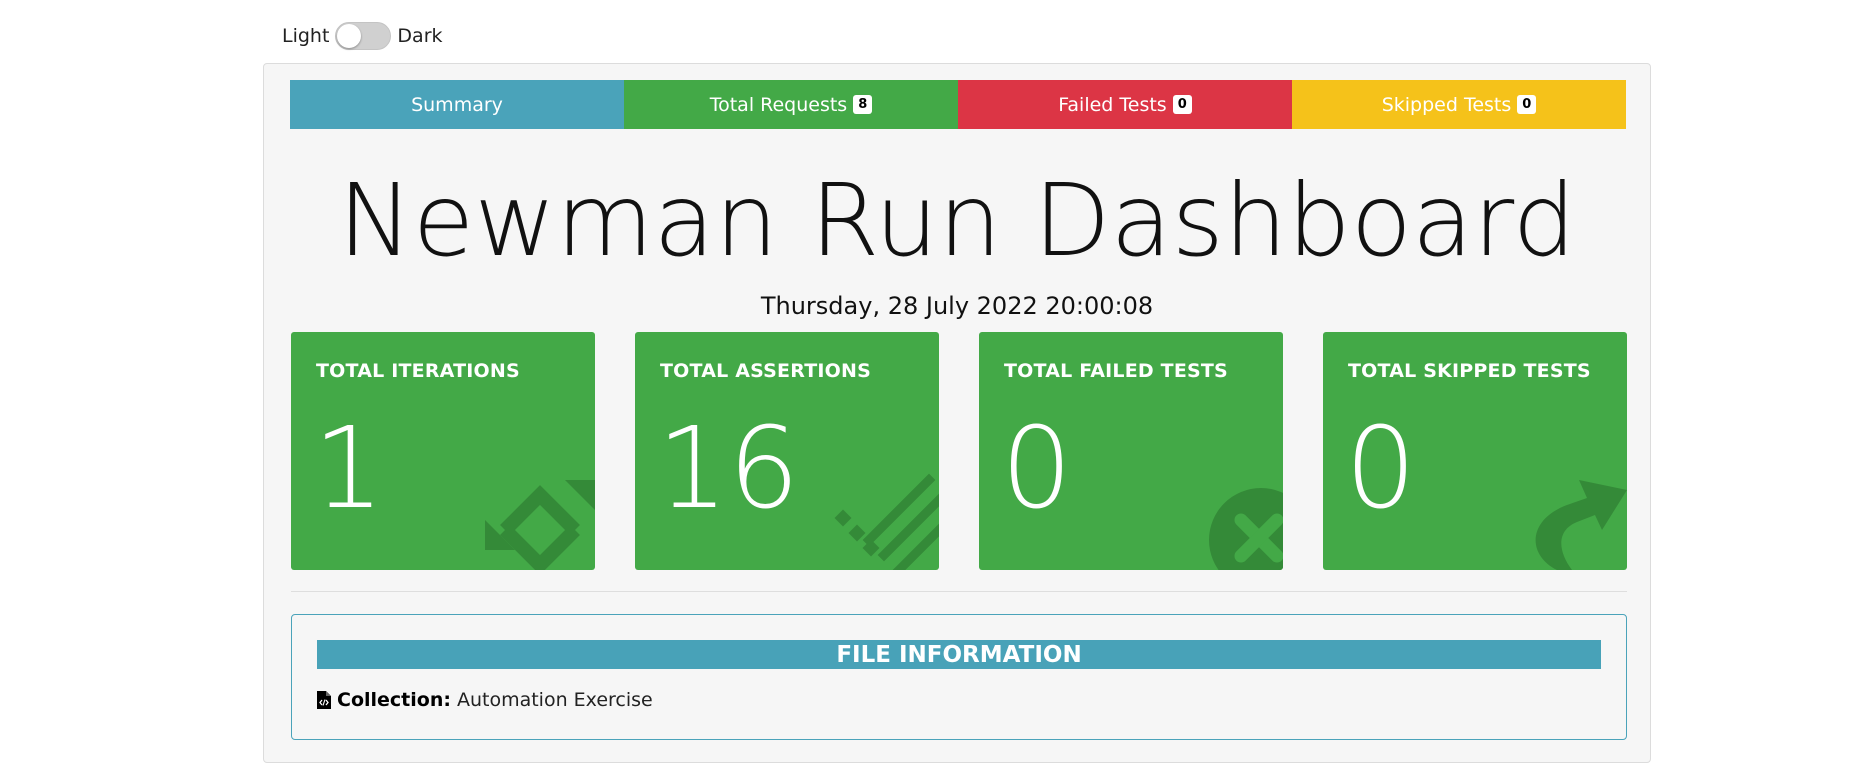 This screenshot has height=763, width=1864. I want to click on card-title: TOTAL FAILED TESTS, so click(1116, 371).